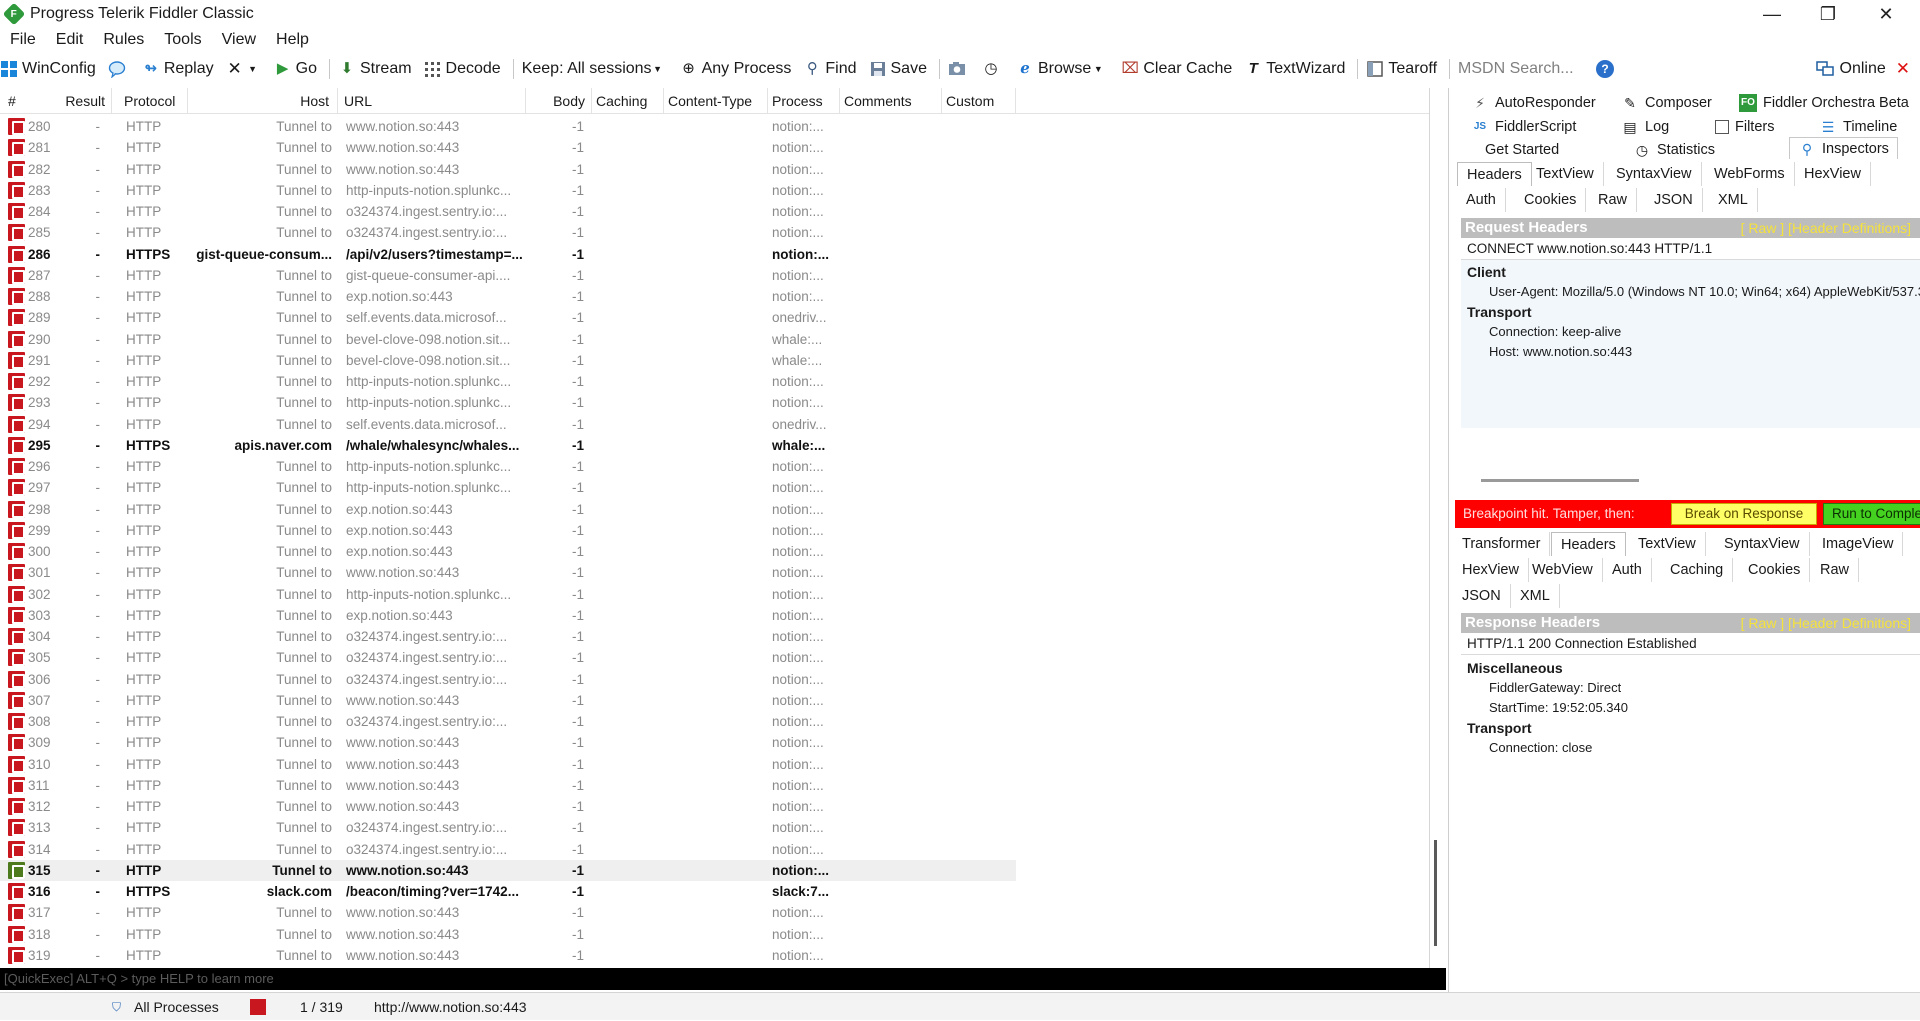  I want to click on menu-help: Help, so click(292, 40).